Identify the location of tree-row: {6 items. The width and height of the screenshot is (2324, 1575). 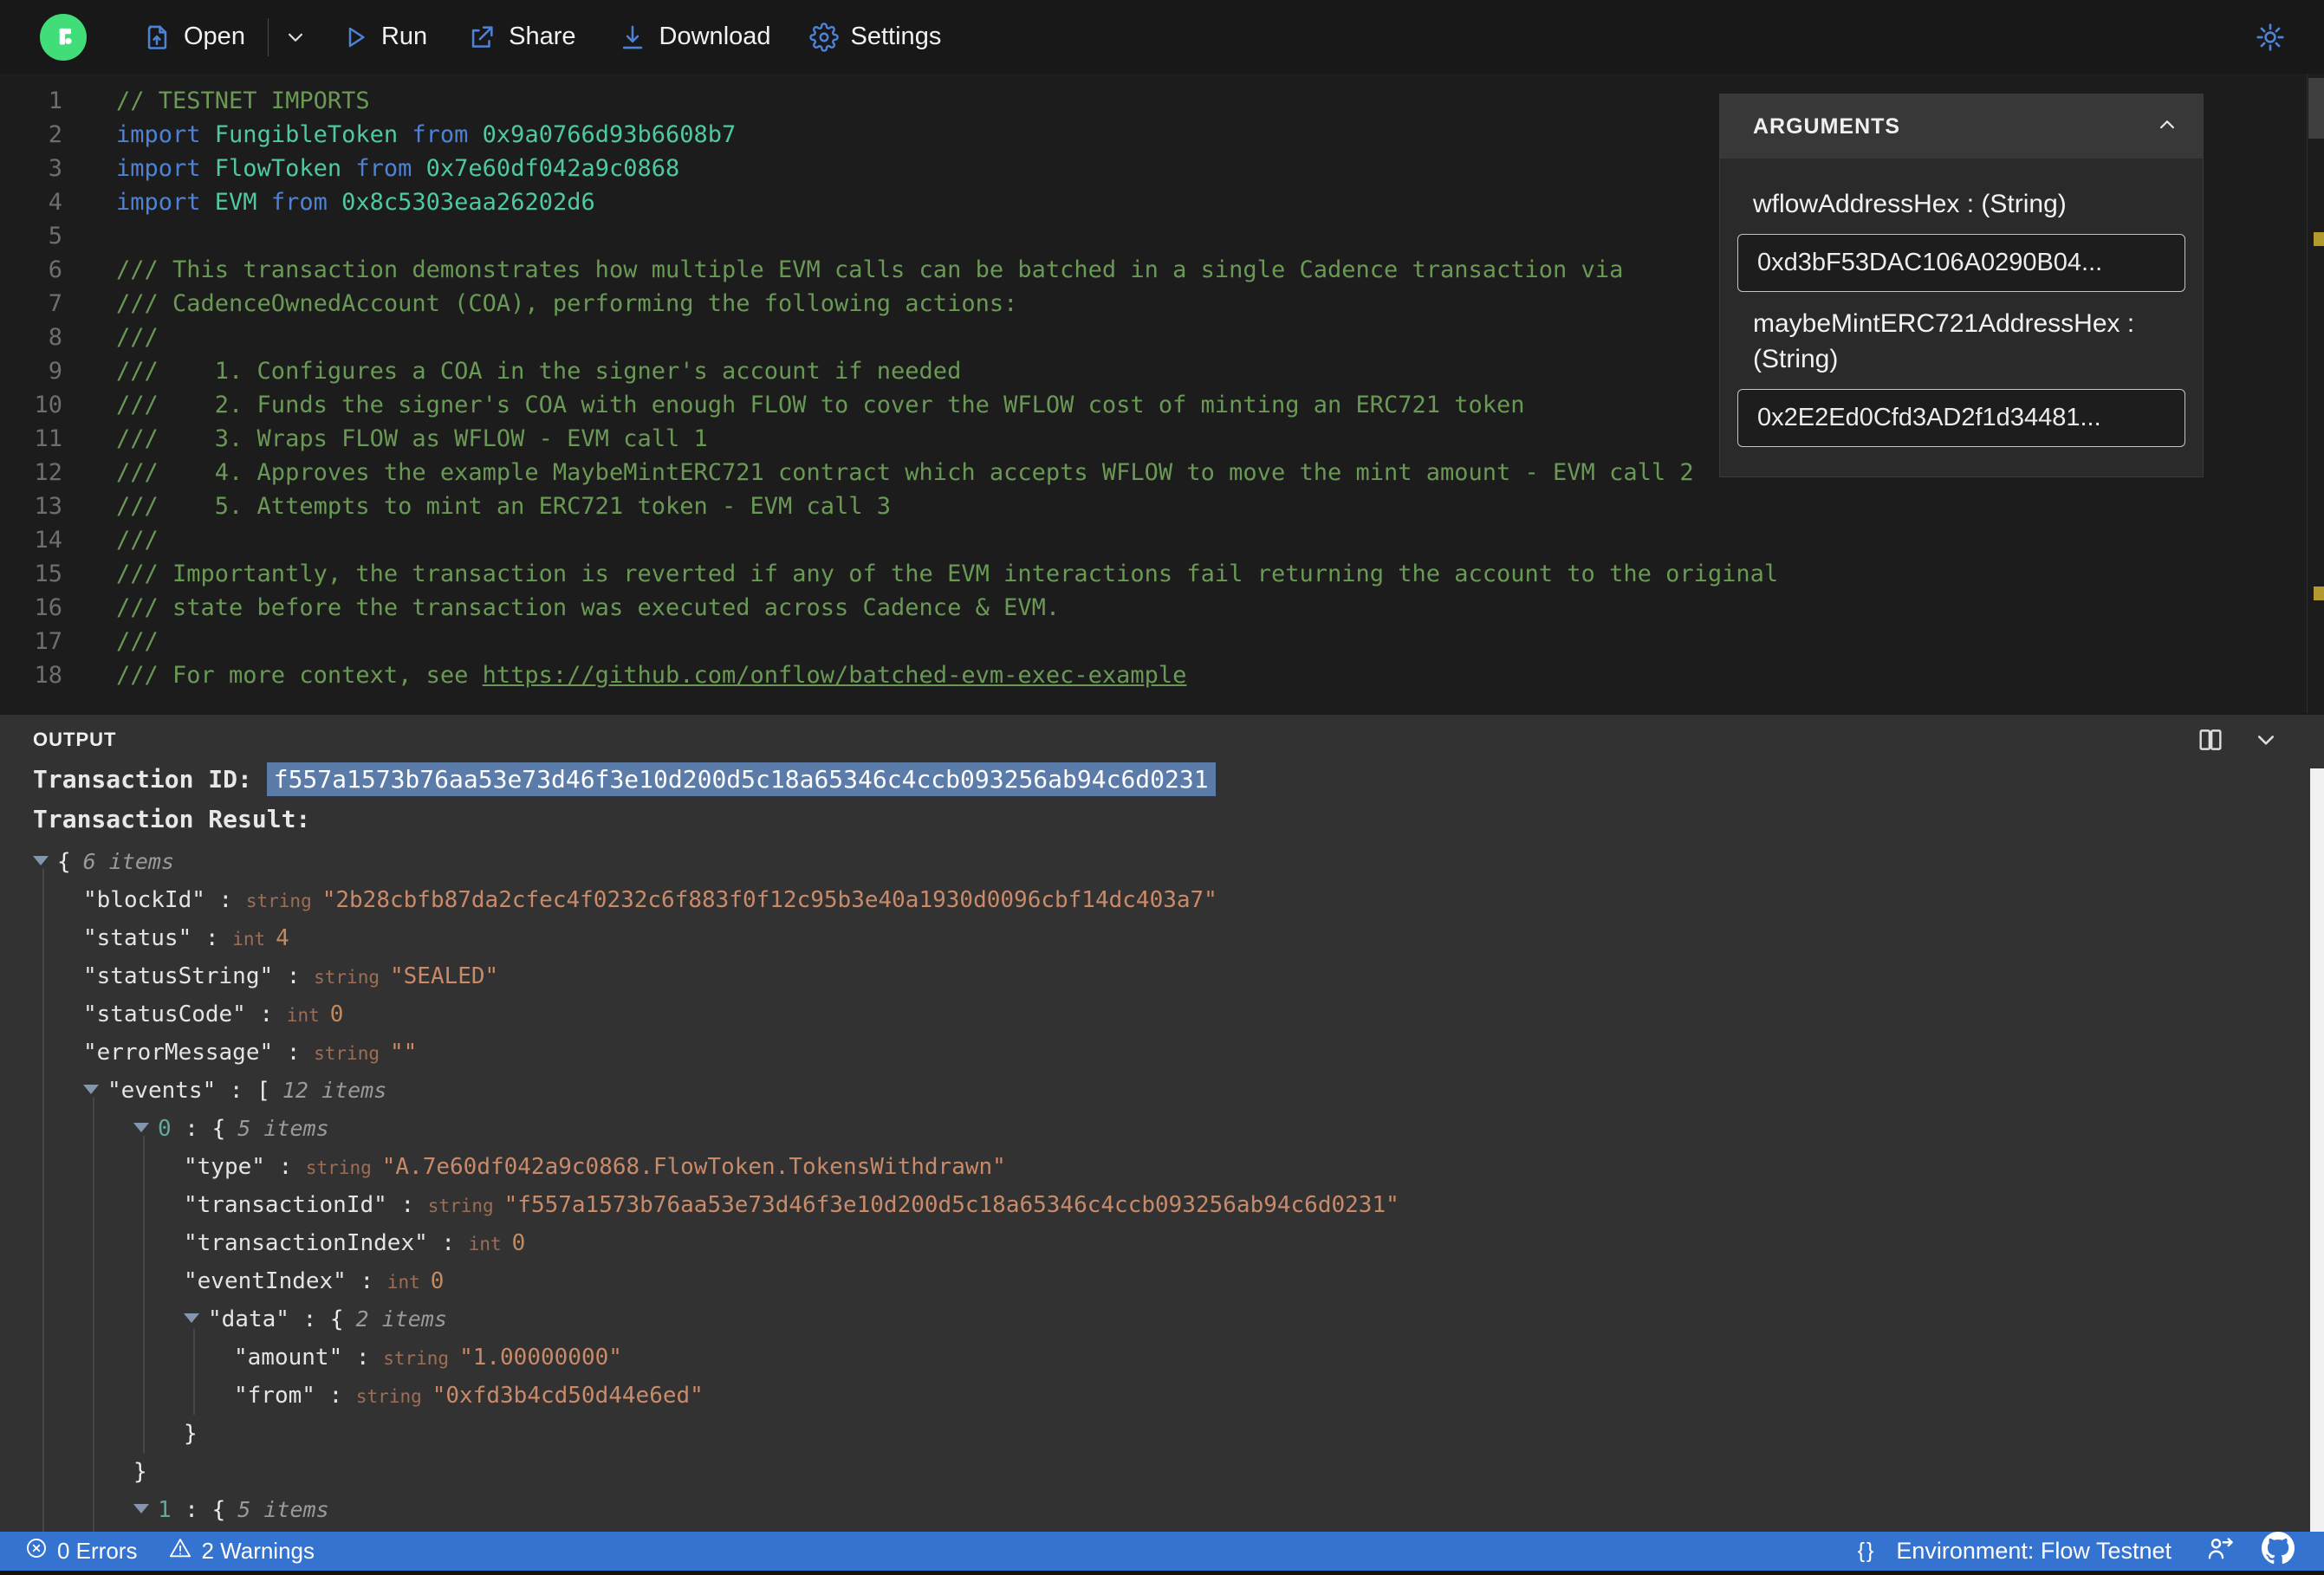
(1154, 862).